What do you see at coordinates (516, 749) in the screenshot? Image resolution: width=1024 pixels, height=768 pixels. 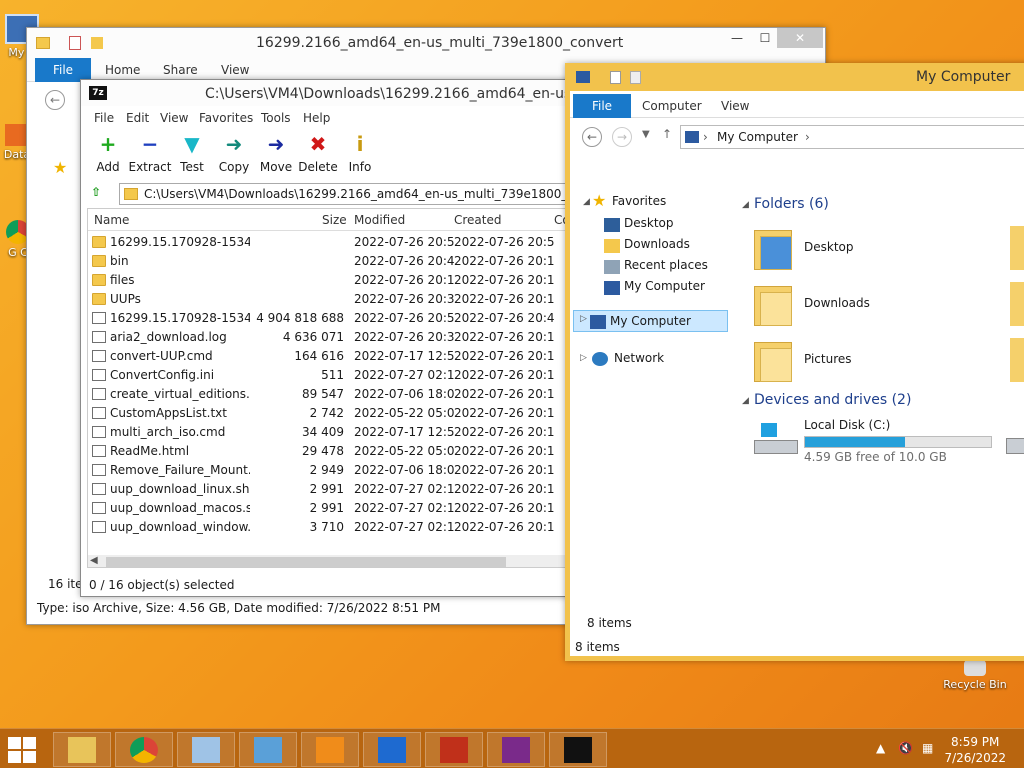 I see `taskbar-trophy-button` at bounding box center [516, 749].